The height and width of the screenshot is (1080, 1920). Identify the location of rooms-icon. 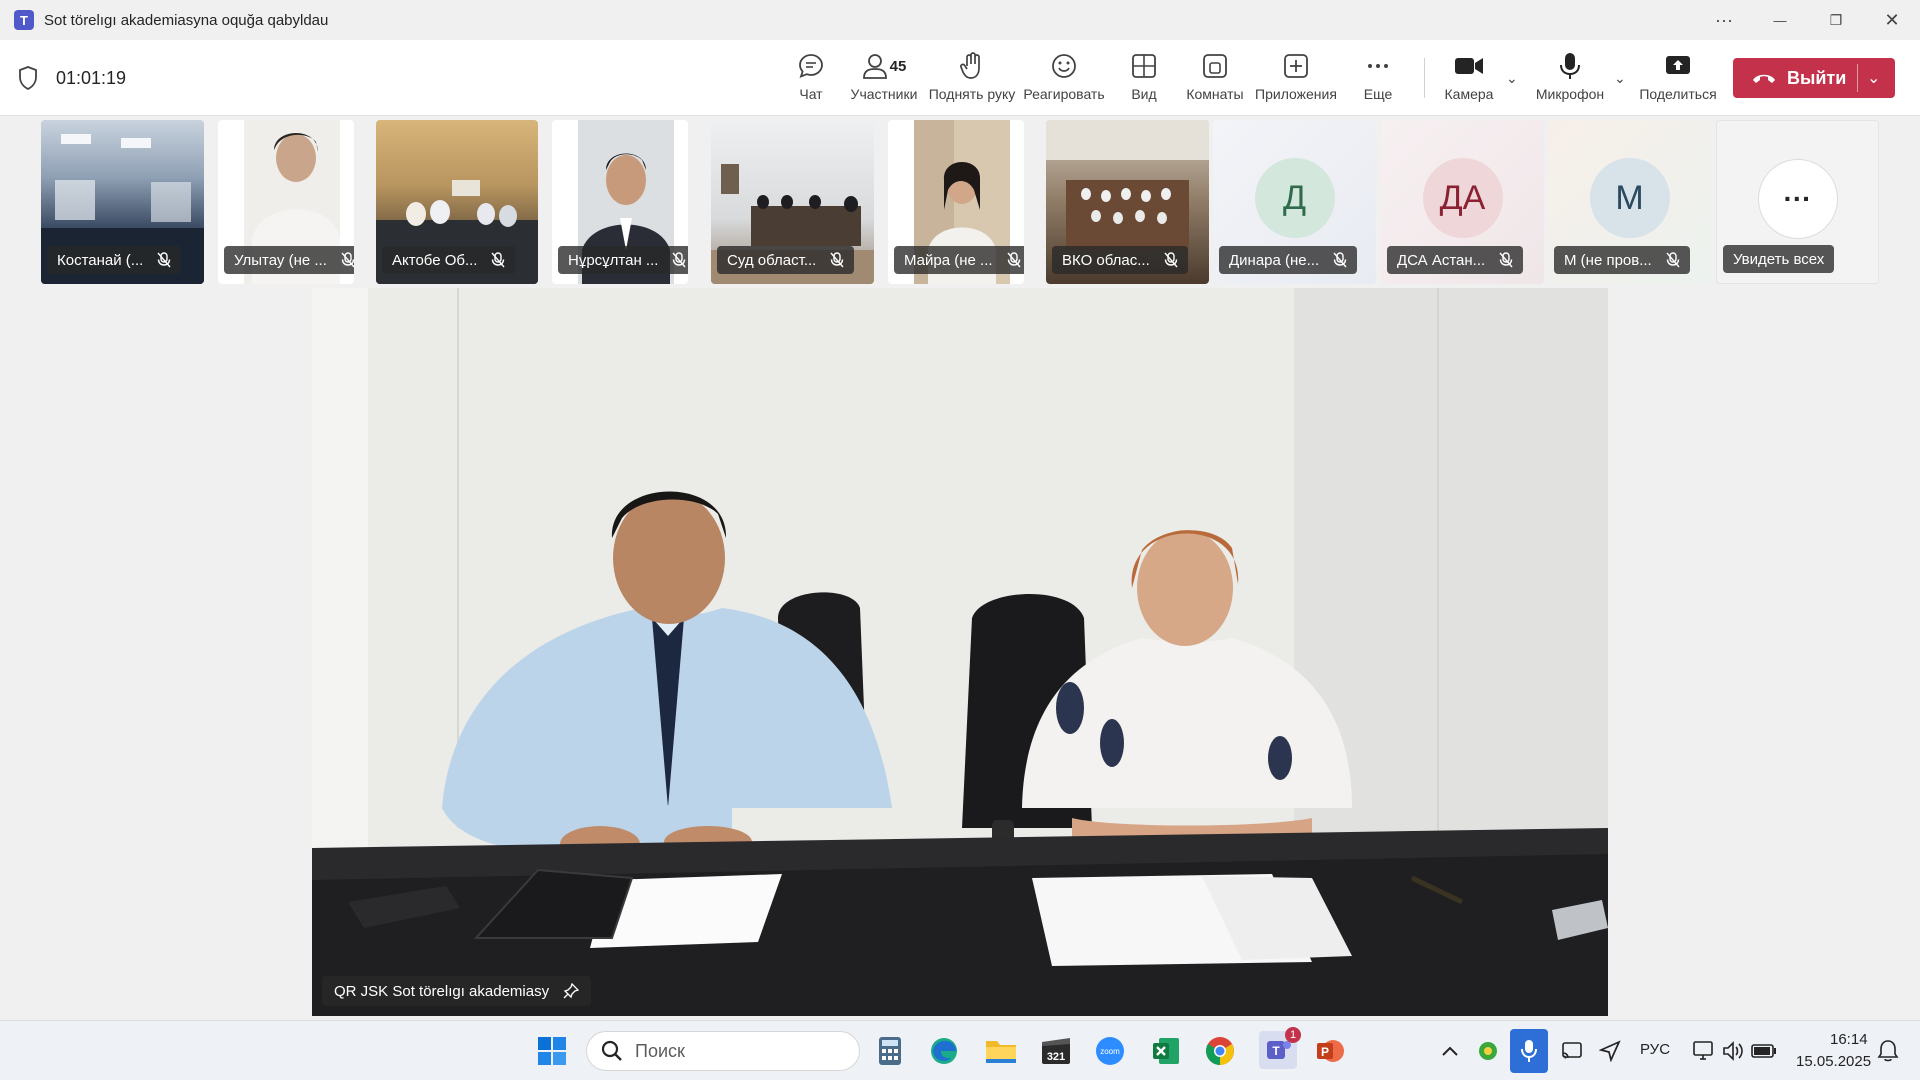
(1215, 66).